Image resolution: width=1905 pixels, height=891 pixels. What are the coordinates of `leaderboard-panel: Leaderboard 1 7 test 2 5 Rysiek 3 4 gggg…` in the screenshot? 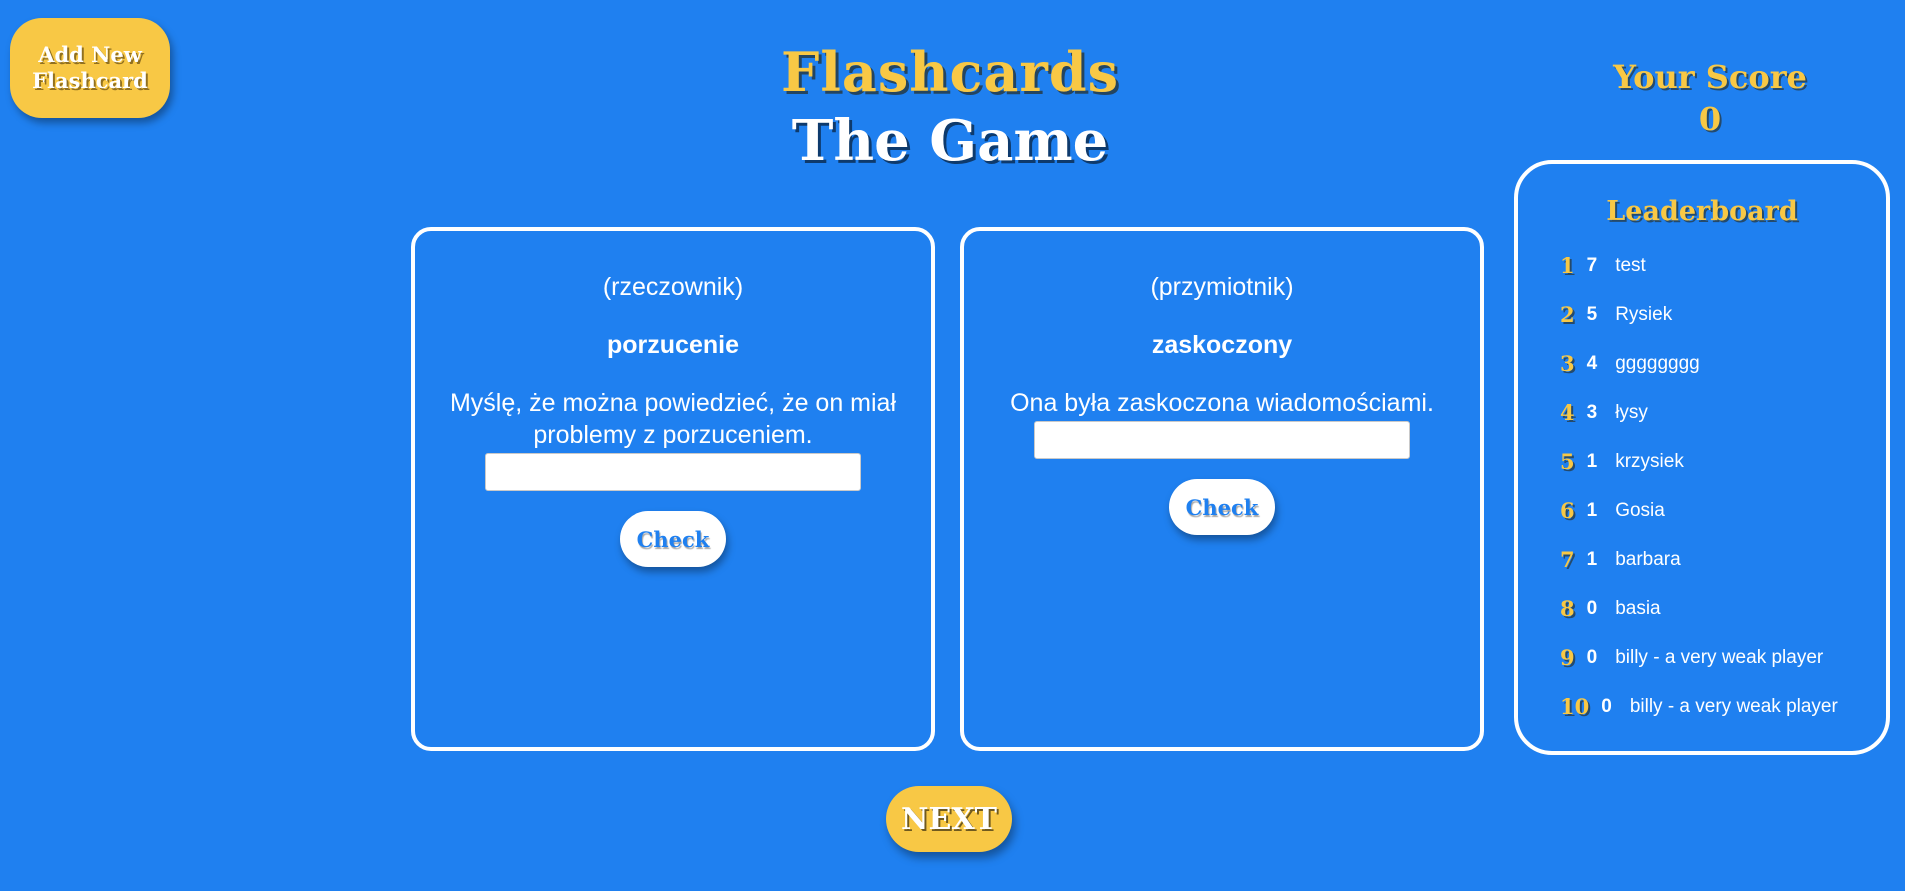 It's located at (1702, 457).